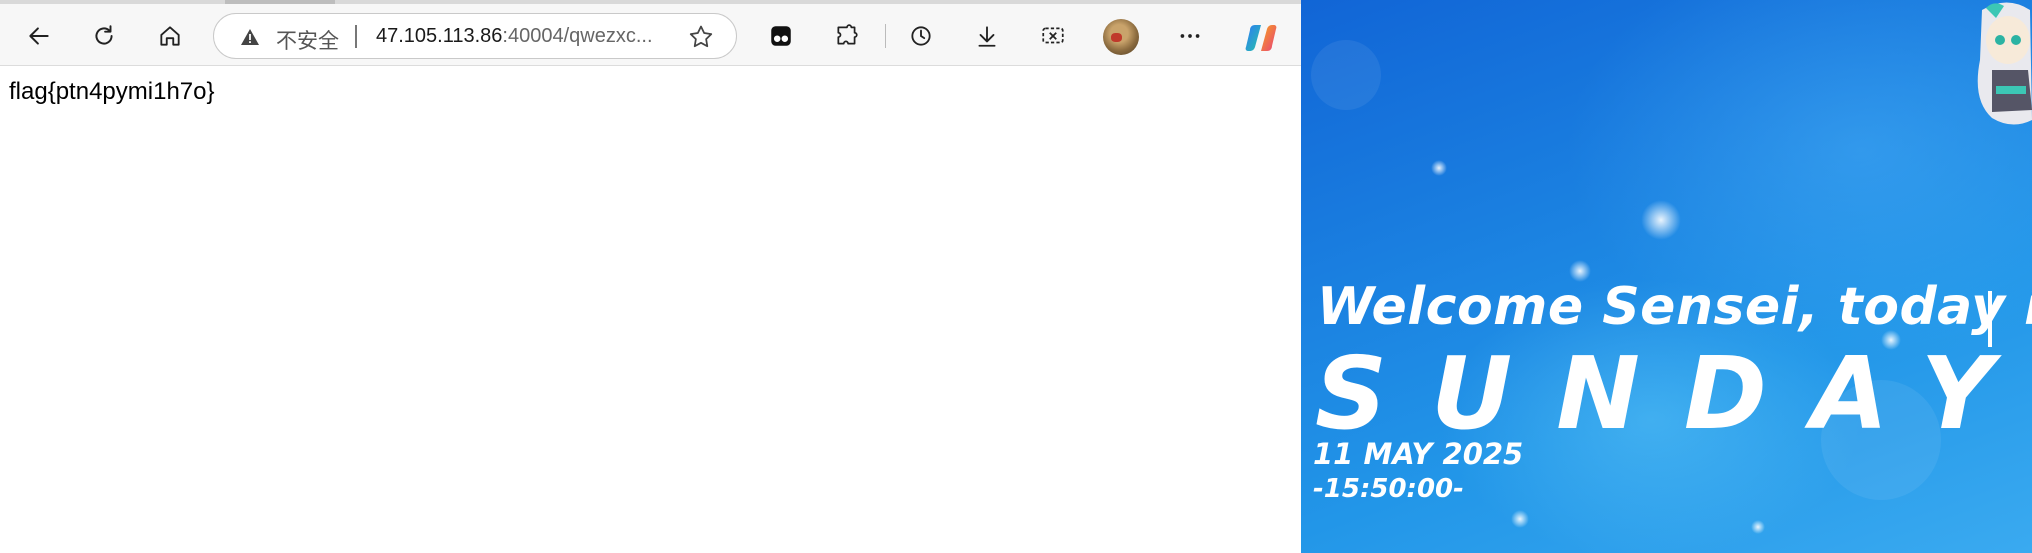  What do you see at coordinates (885, 36) in the screenshot?
I see `toolbar-divider` at bounding box center [885, 36].